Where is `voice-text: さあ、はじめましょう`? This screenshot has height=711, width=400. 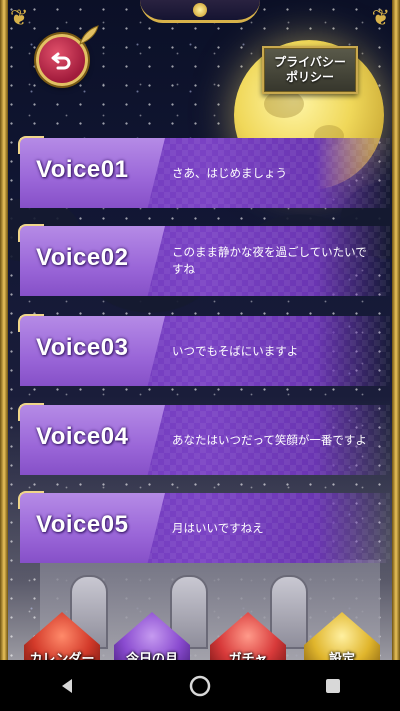 voice-text: さあ、はじめましょう is located at coordinates (229, 172).